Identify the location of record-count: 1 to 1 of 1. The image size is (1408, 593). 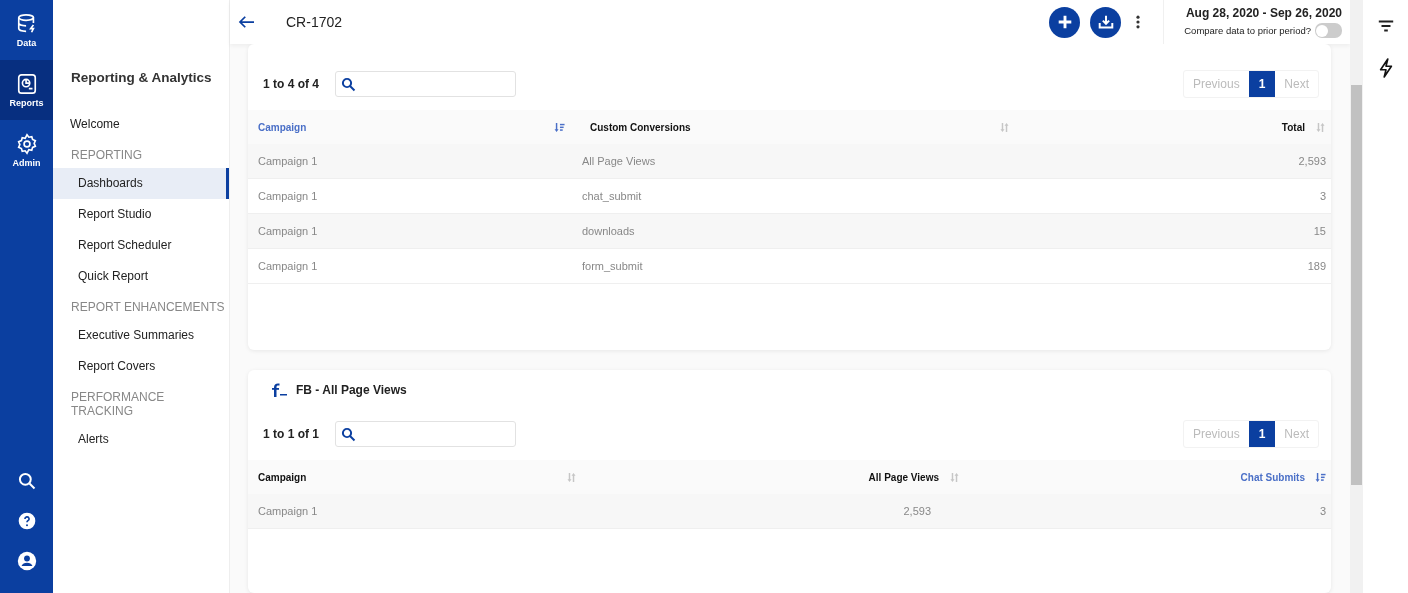
(291, 434).